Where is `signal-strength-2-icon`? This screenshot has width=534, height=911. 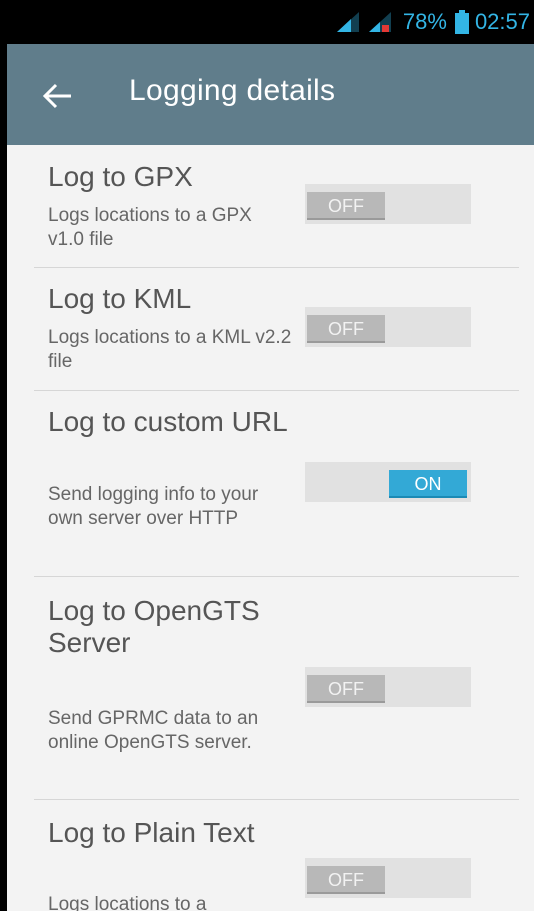 signal-strength-2-icon is located at coordinates (379, 22).